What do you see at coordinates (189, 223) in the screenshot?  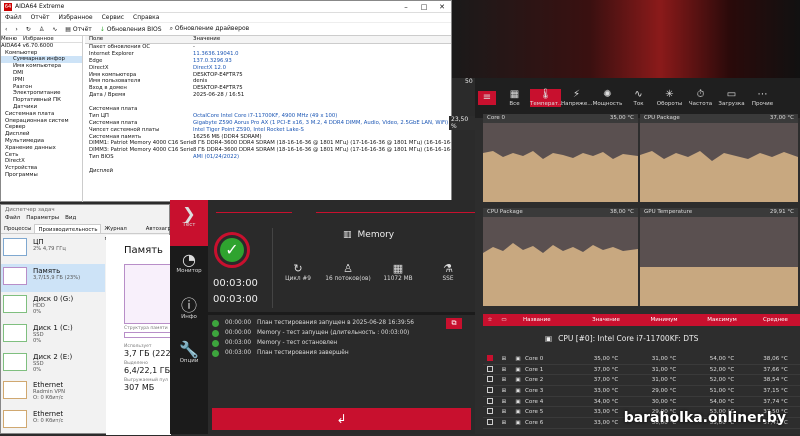 I see `side-test: ❯Тест` at bounding box center [189, 223].